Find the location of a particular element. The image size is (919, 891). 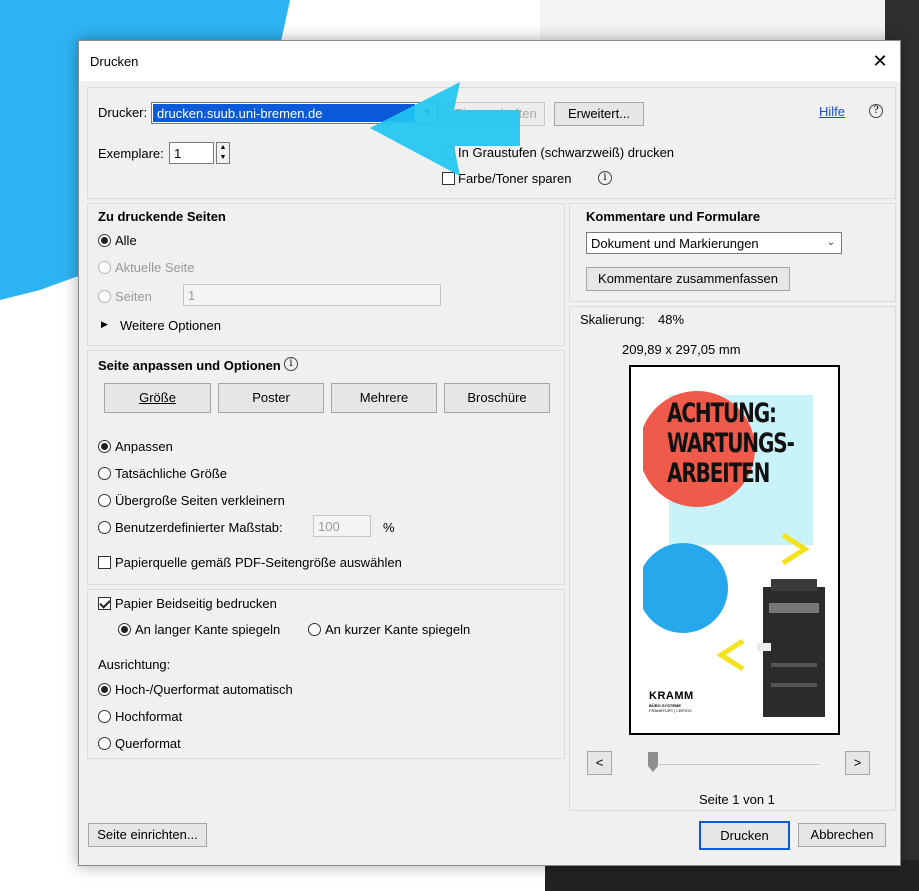

chevron-down-icon: ⌄ is located at coordinates (831, 242).